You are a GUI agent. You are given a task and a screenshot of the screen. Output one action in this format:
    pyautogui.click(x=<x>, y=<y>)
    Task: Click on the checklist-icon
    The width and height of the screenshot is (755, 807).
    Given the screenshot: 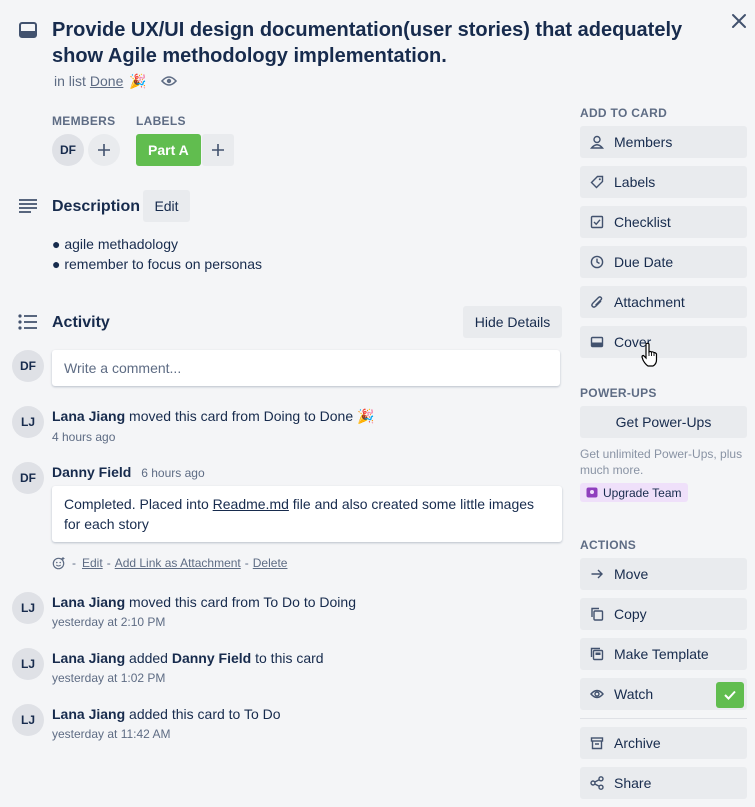 What is the action you would take?
    pyautogui.click(x=597, y=222)
    